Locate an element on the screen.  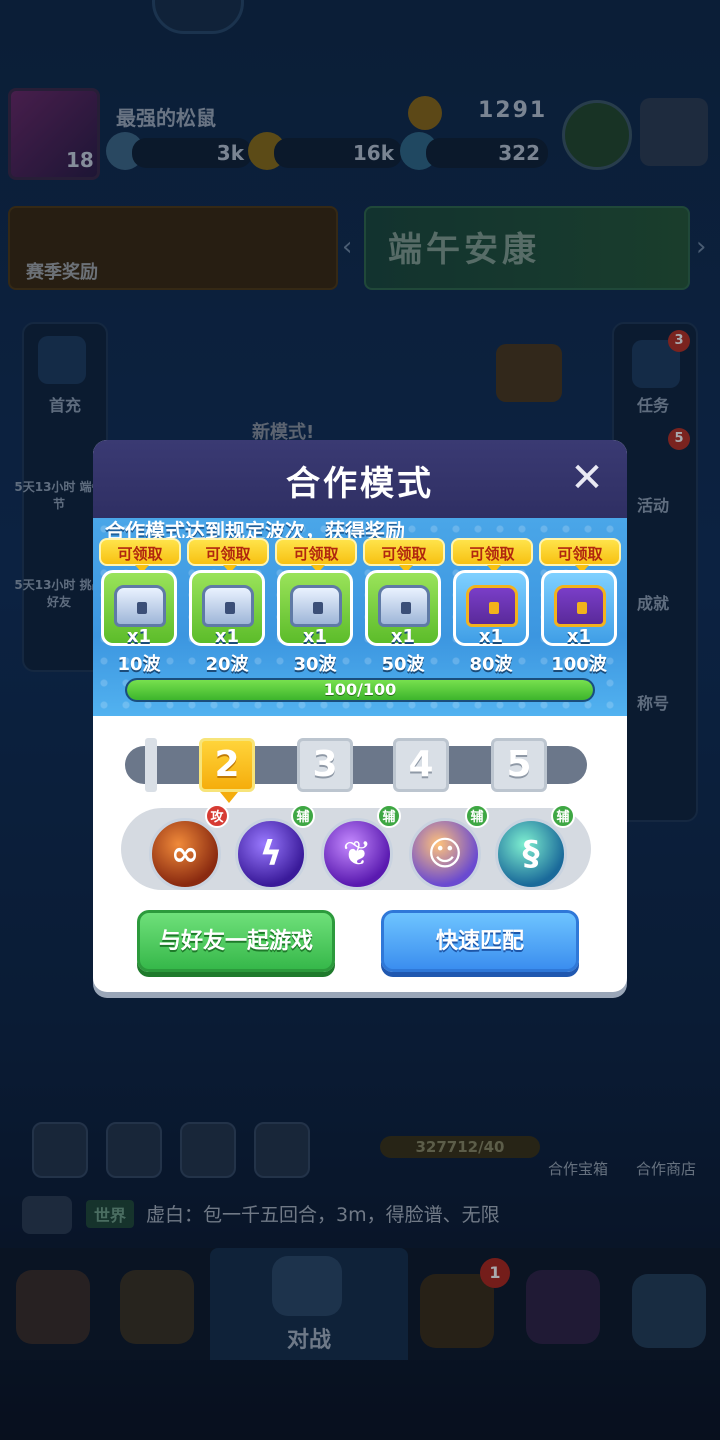
reward-wave: 50波 is located at coordinates (403, 664).